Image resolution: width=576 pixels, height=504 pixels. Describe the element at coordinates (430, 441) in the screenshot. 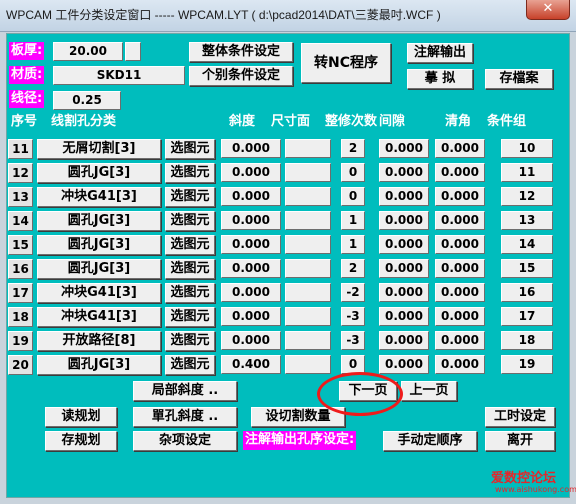

I see `manual-order-button: 手动定顺序` at that location.